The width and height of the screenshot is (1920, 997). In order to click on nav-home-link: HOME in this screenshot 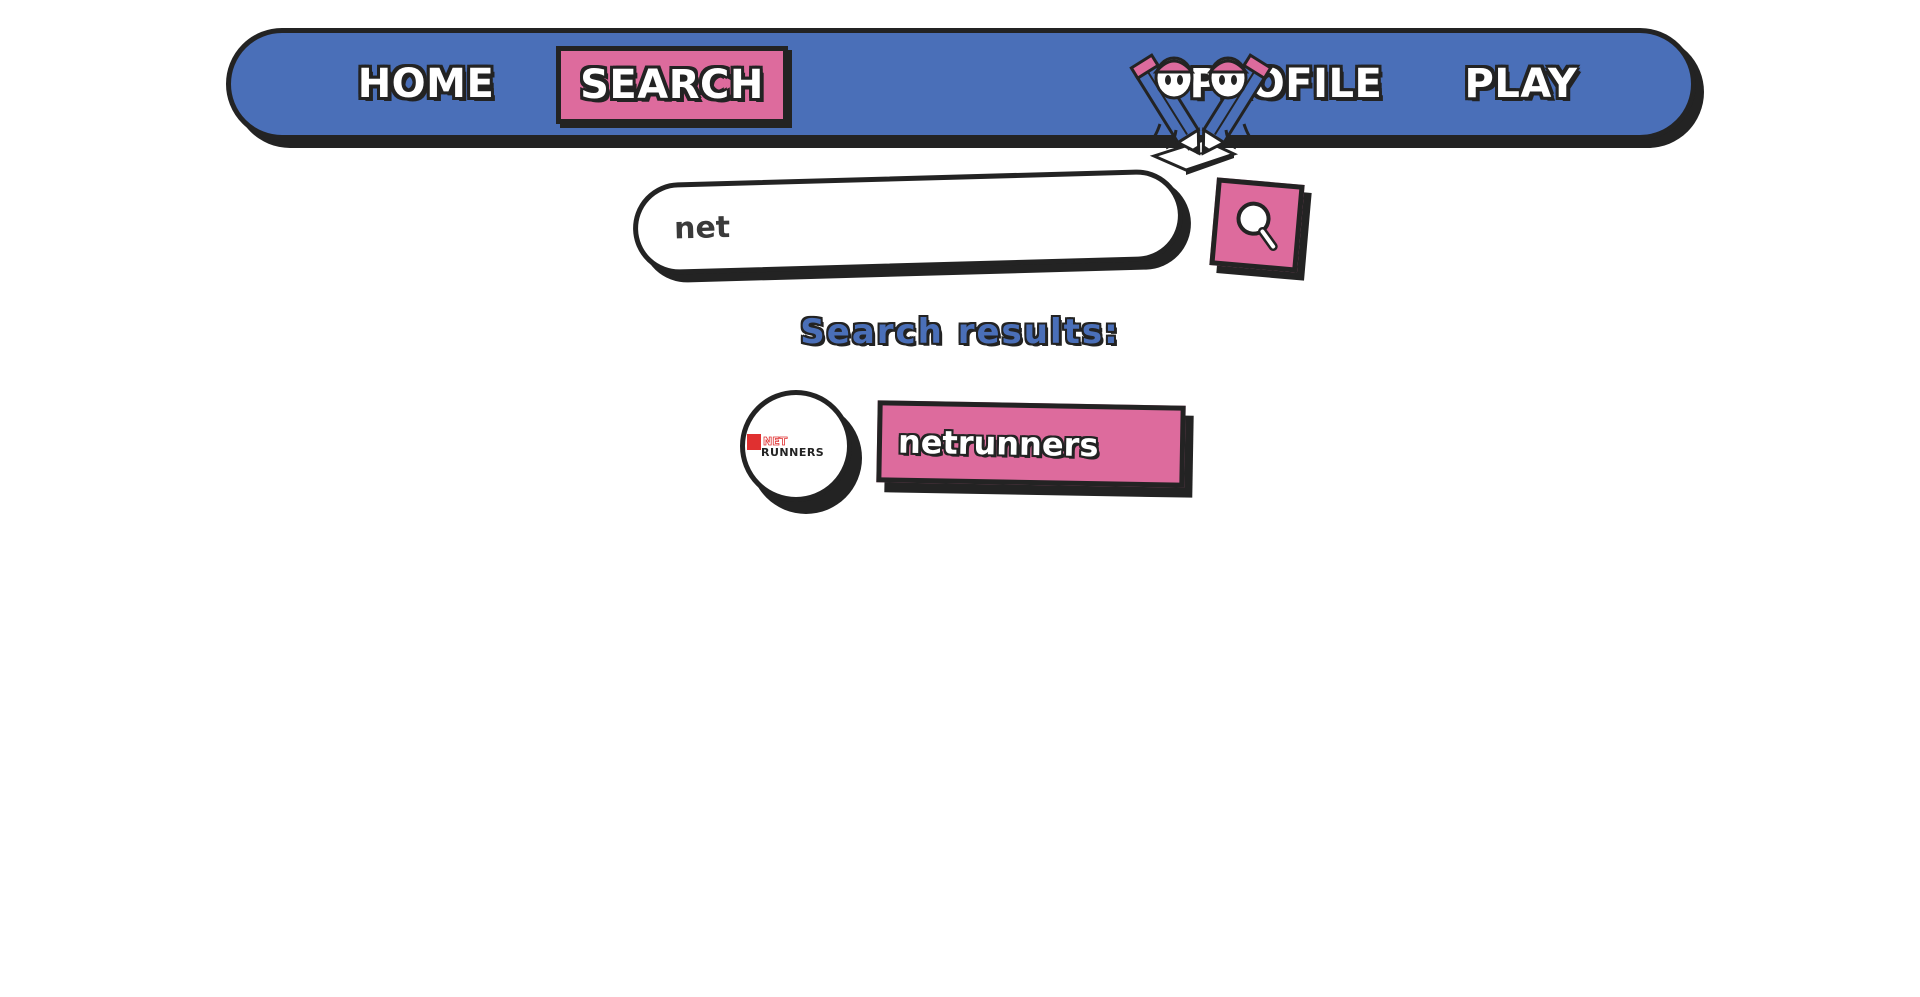, I will do `click(426, 84)`.